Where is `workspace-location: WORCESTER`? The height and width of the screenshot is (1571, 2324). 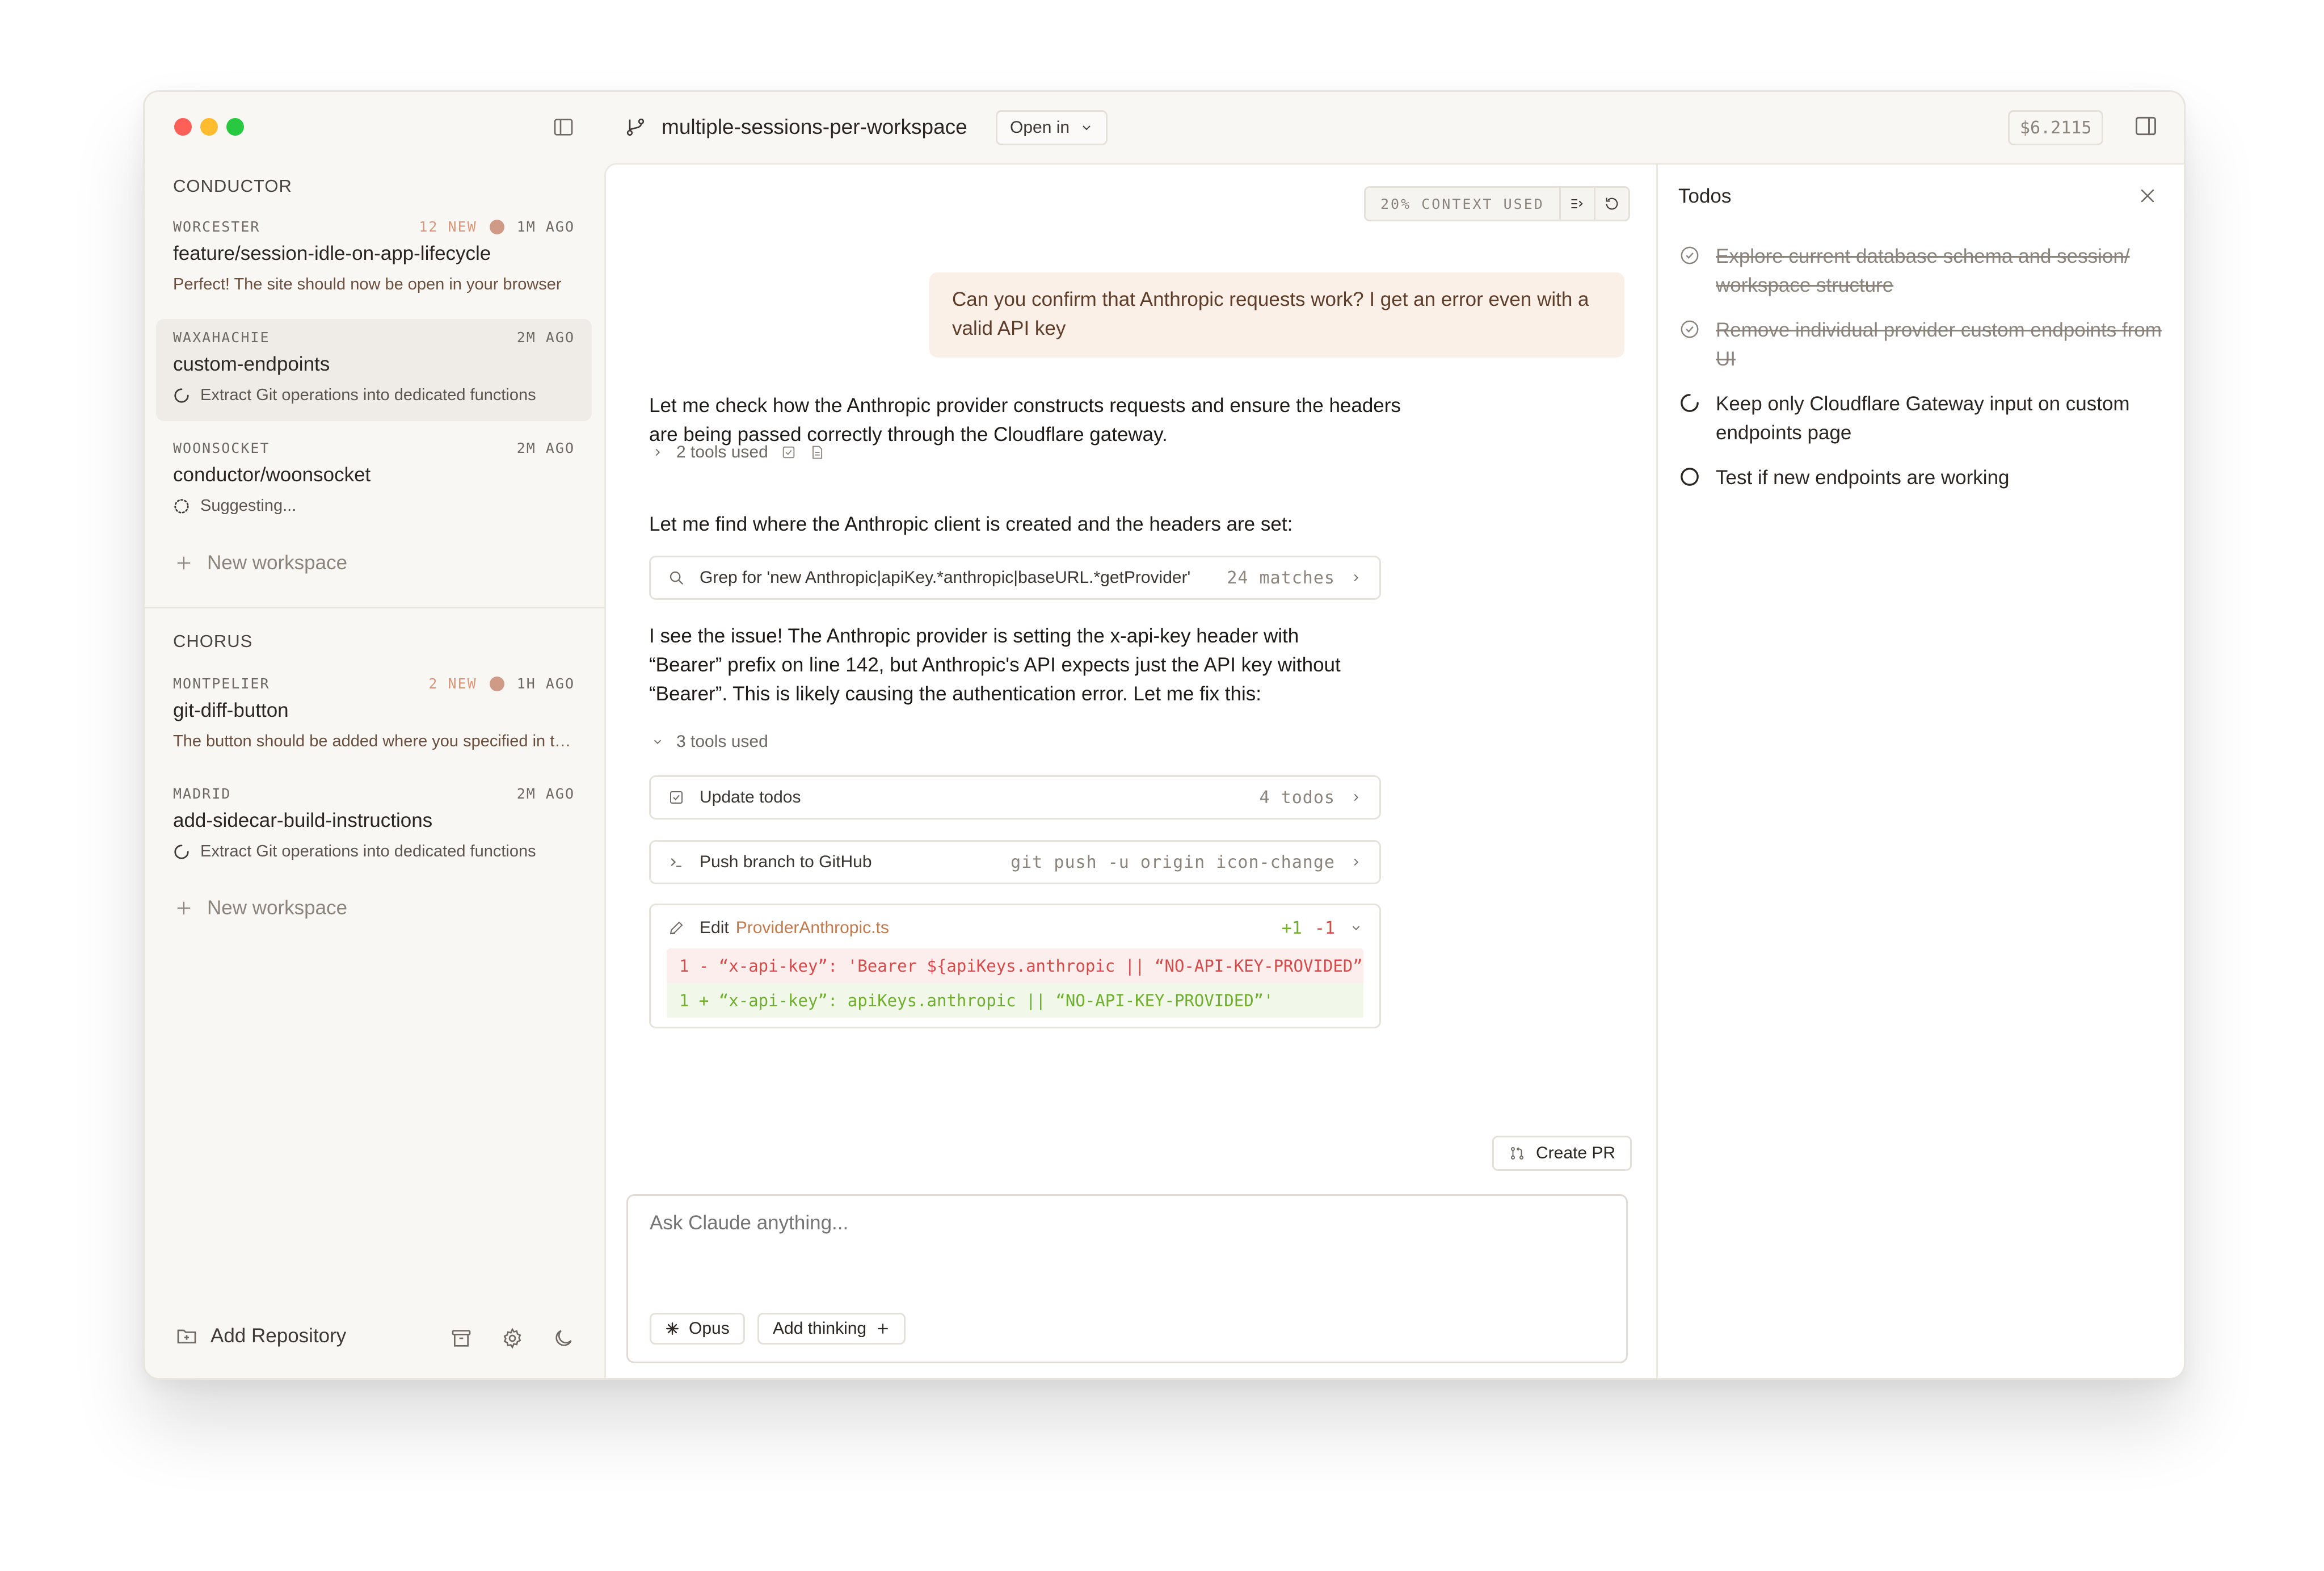
workspace-location: WORCESTER is located at coordinates (216, 227).